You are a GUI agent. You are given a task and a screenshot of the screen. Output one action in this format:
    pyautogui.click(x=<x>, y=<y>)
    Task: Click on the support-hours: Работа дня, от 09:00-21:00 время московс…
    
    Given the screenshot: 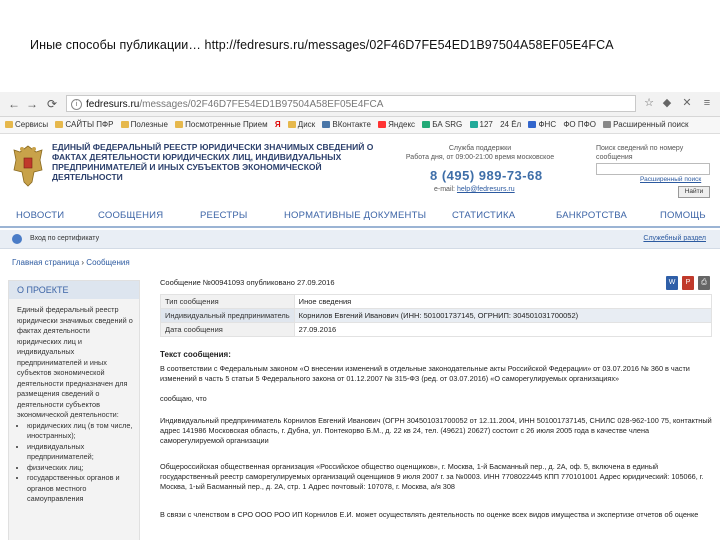 What is the action you would take?
    pyautogui.click(x=480, y=157)
    